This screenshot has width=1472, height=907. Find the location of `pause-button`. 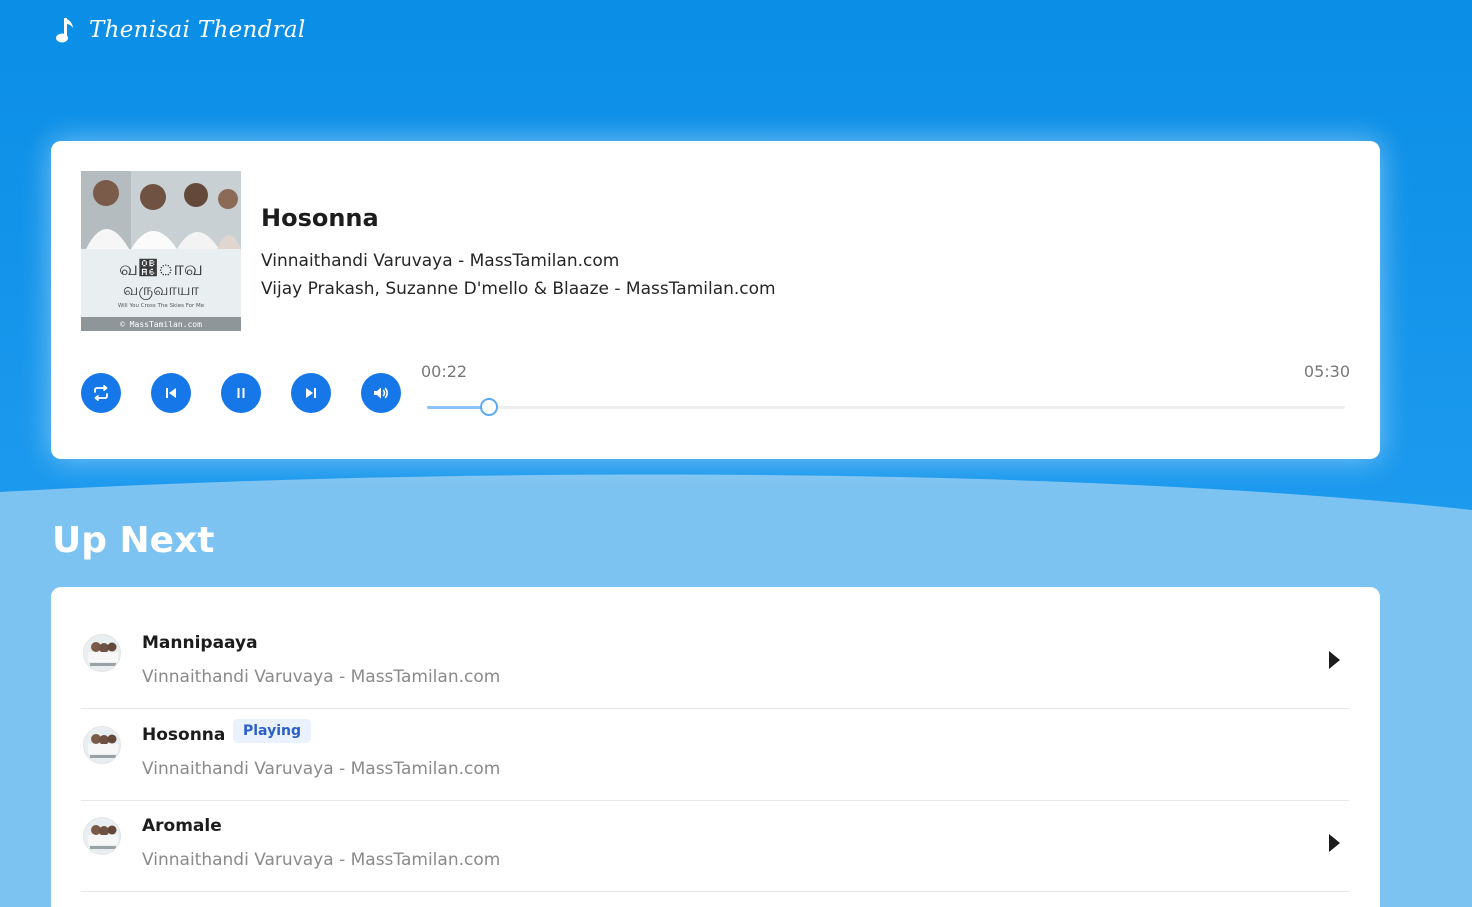

pause-button is located at coordinates (241, 393).